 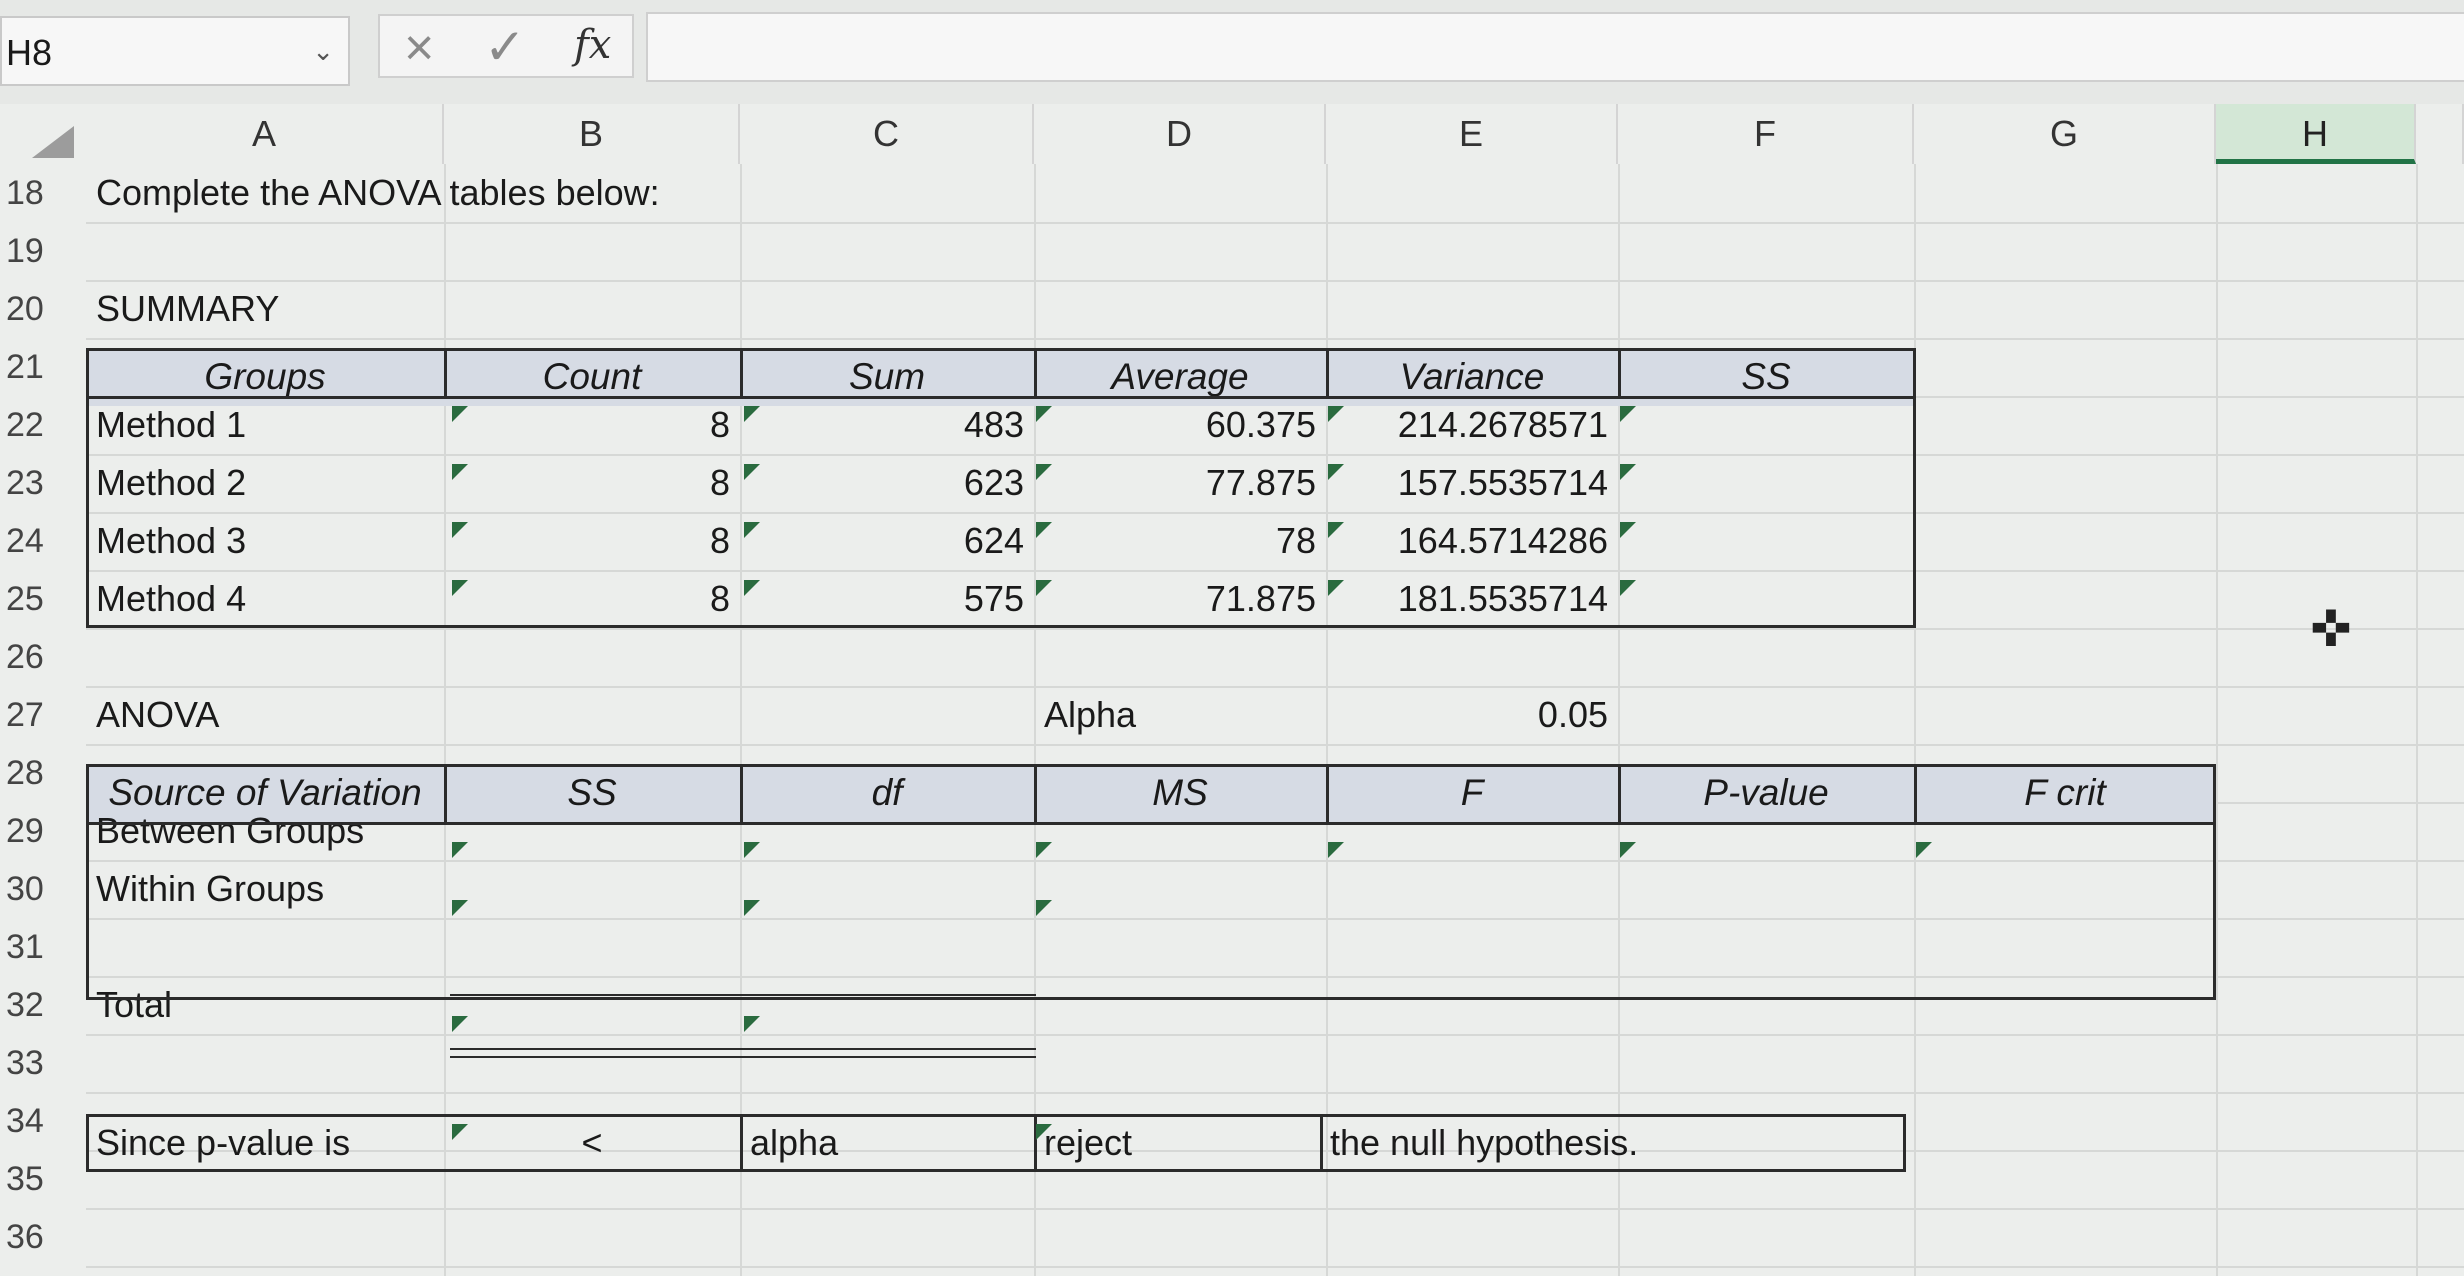 I want to click on column-header-d: D, so click(x=1180, y=134).